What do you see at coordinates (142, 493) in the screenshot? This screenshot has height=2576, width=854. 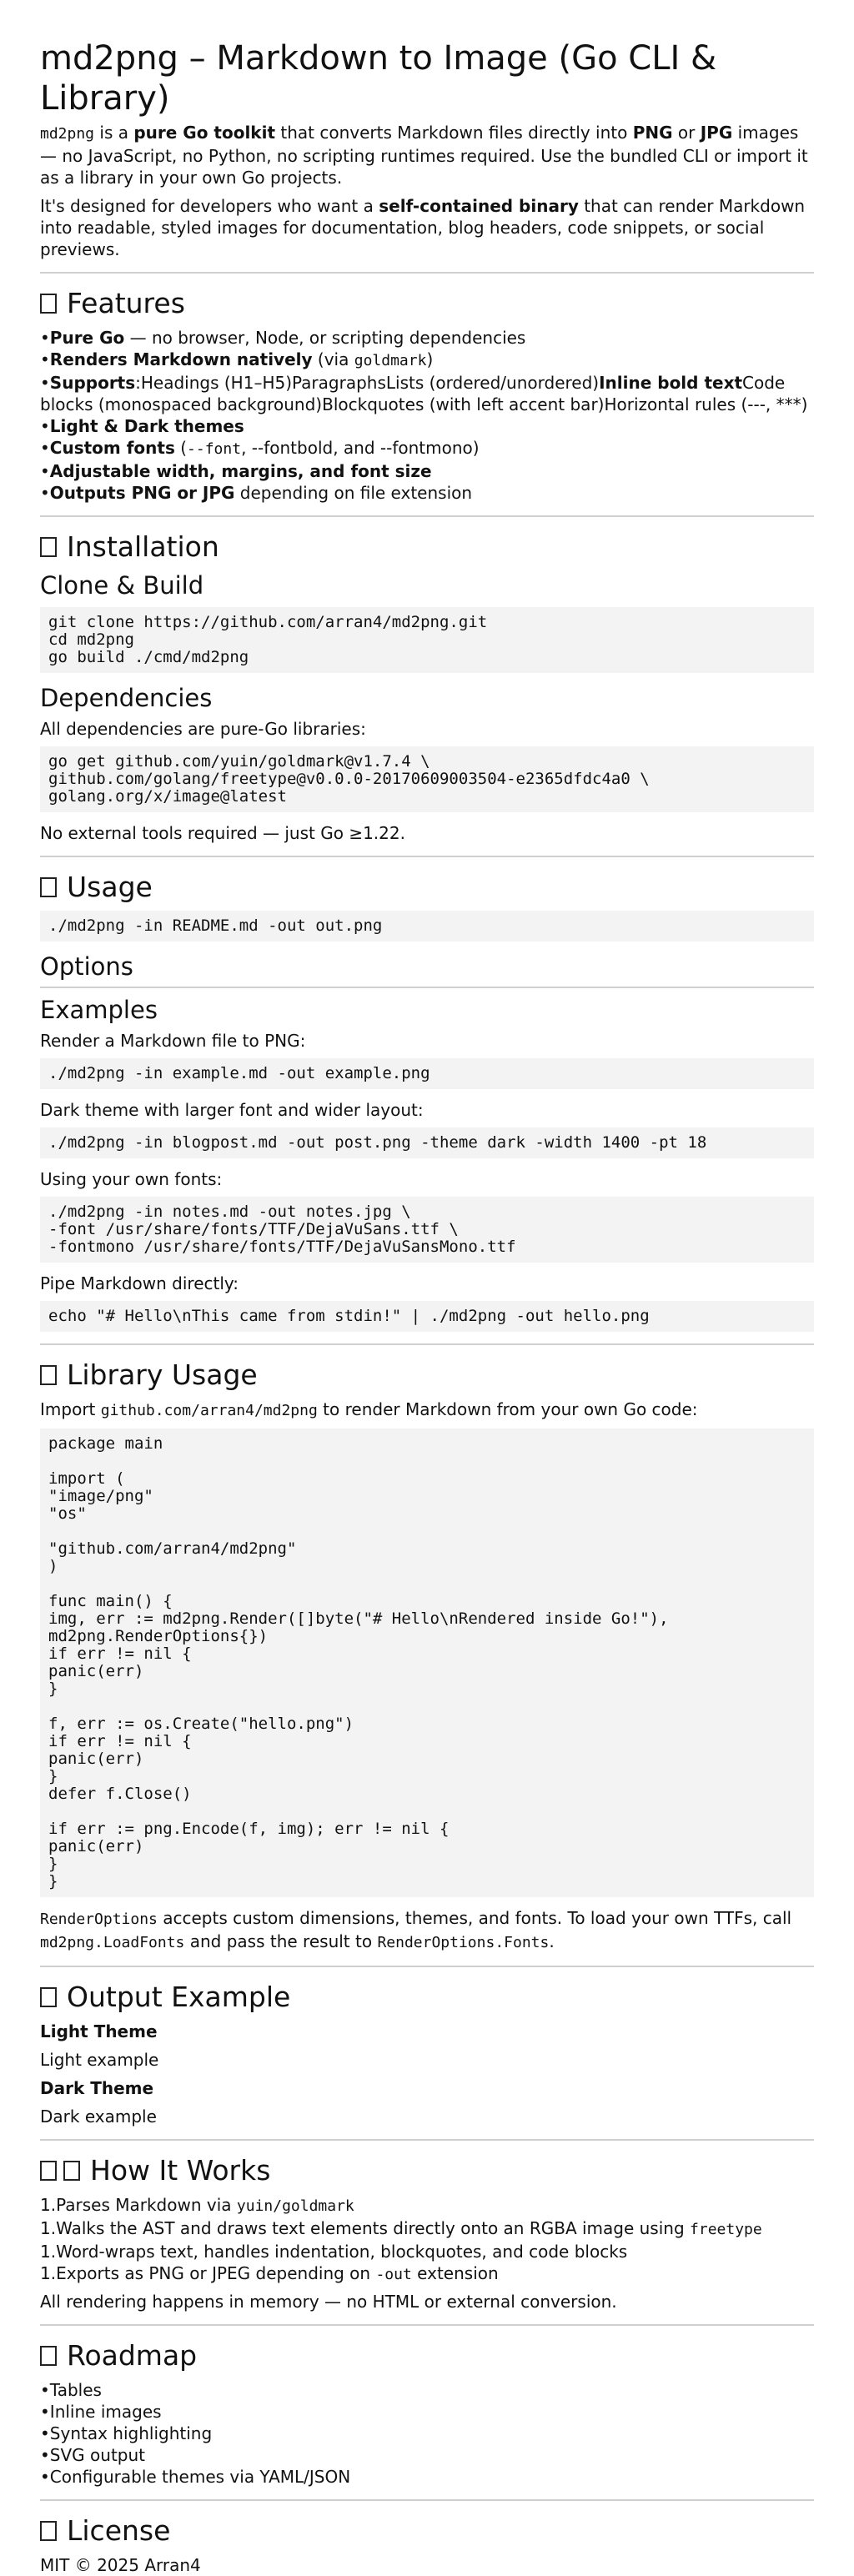 I see `feature-bold: Outputs PNG or JPG` at bounding box center [142, 493].